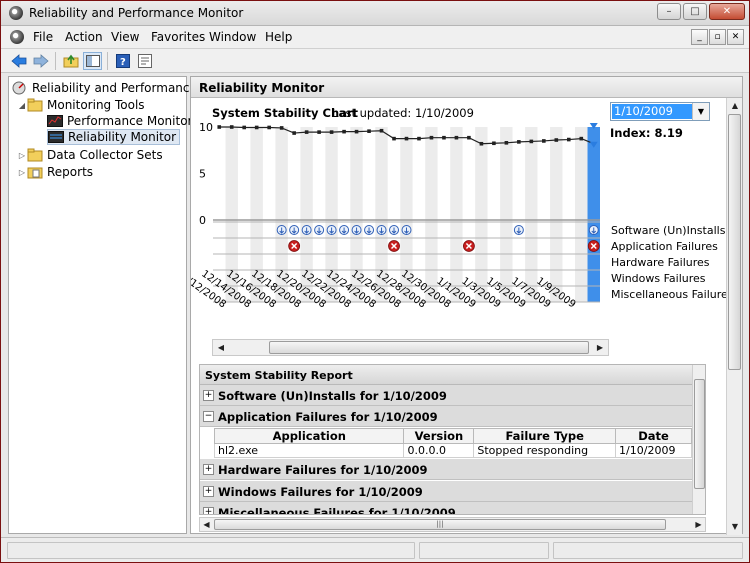  I want to click on event-row-label: Application Failures, so click(664, 246).